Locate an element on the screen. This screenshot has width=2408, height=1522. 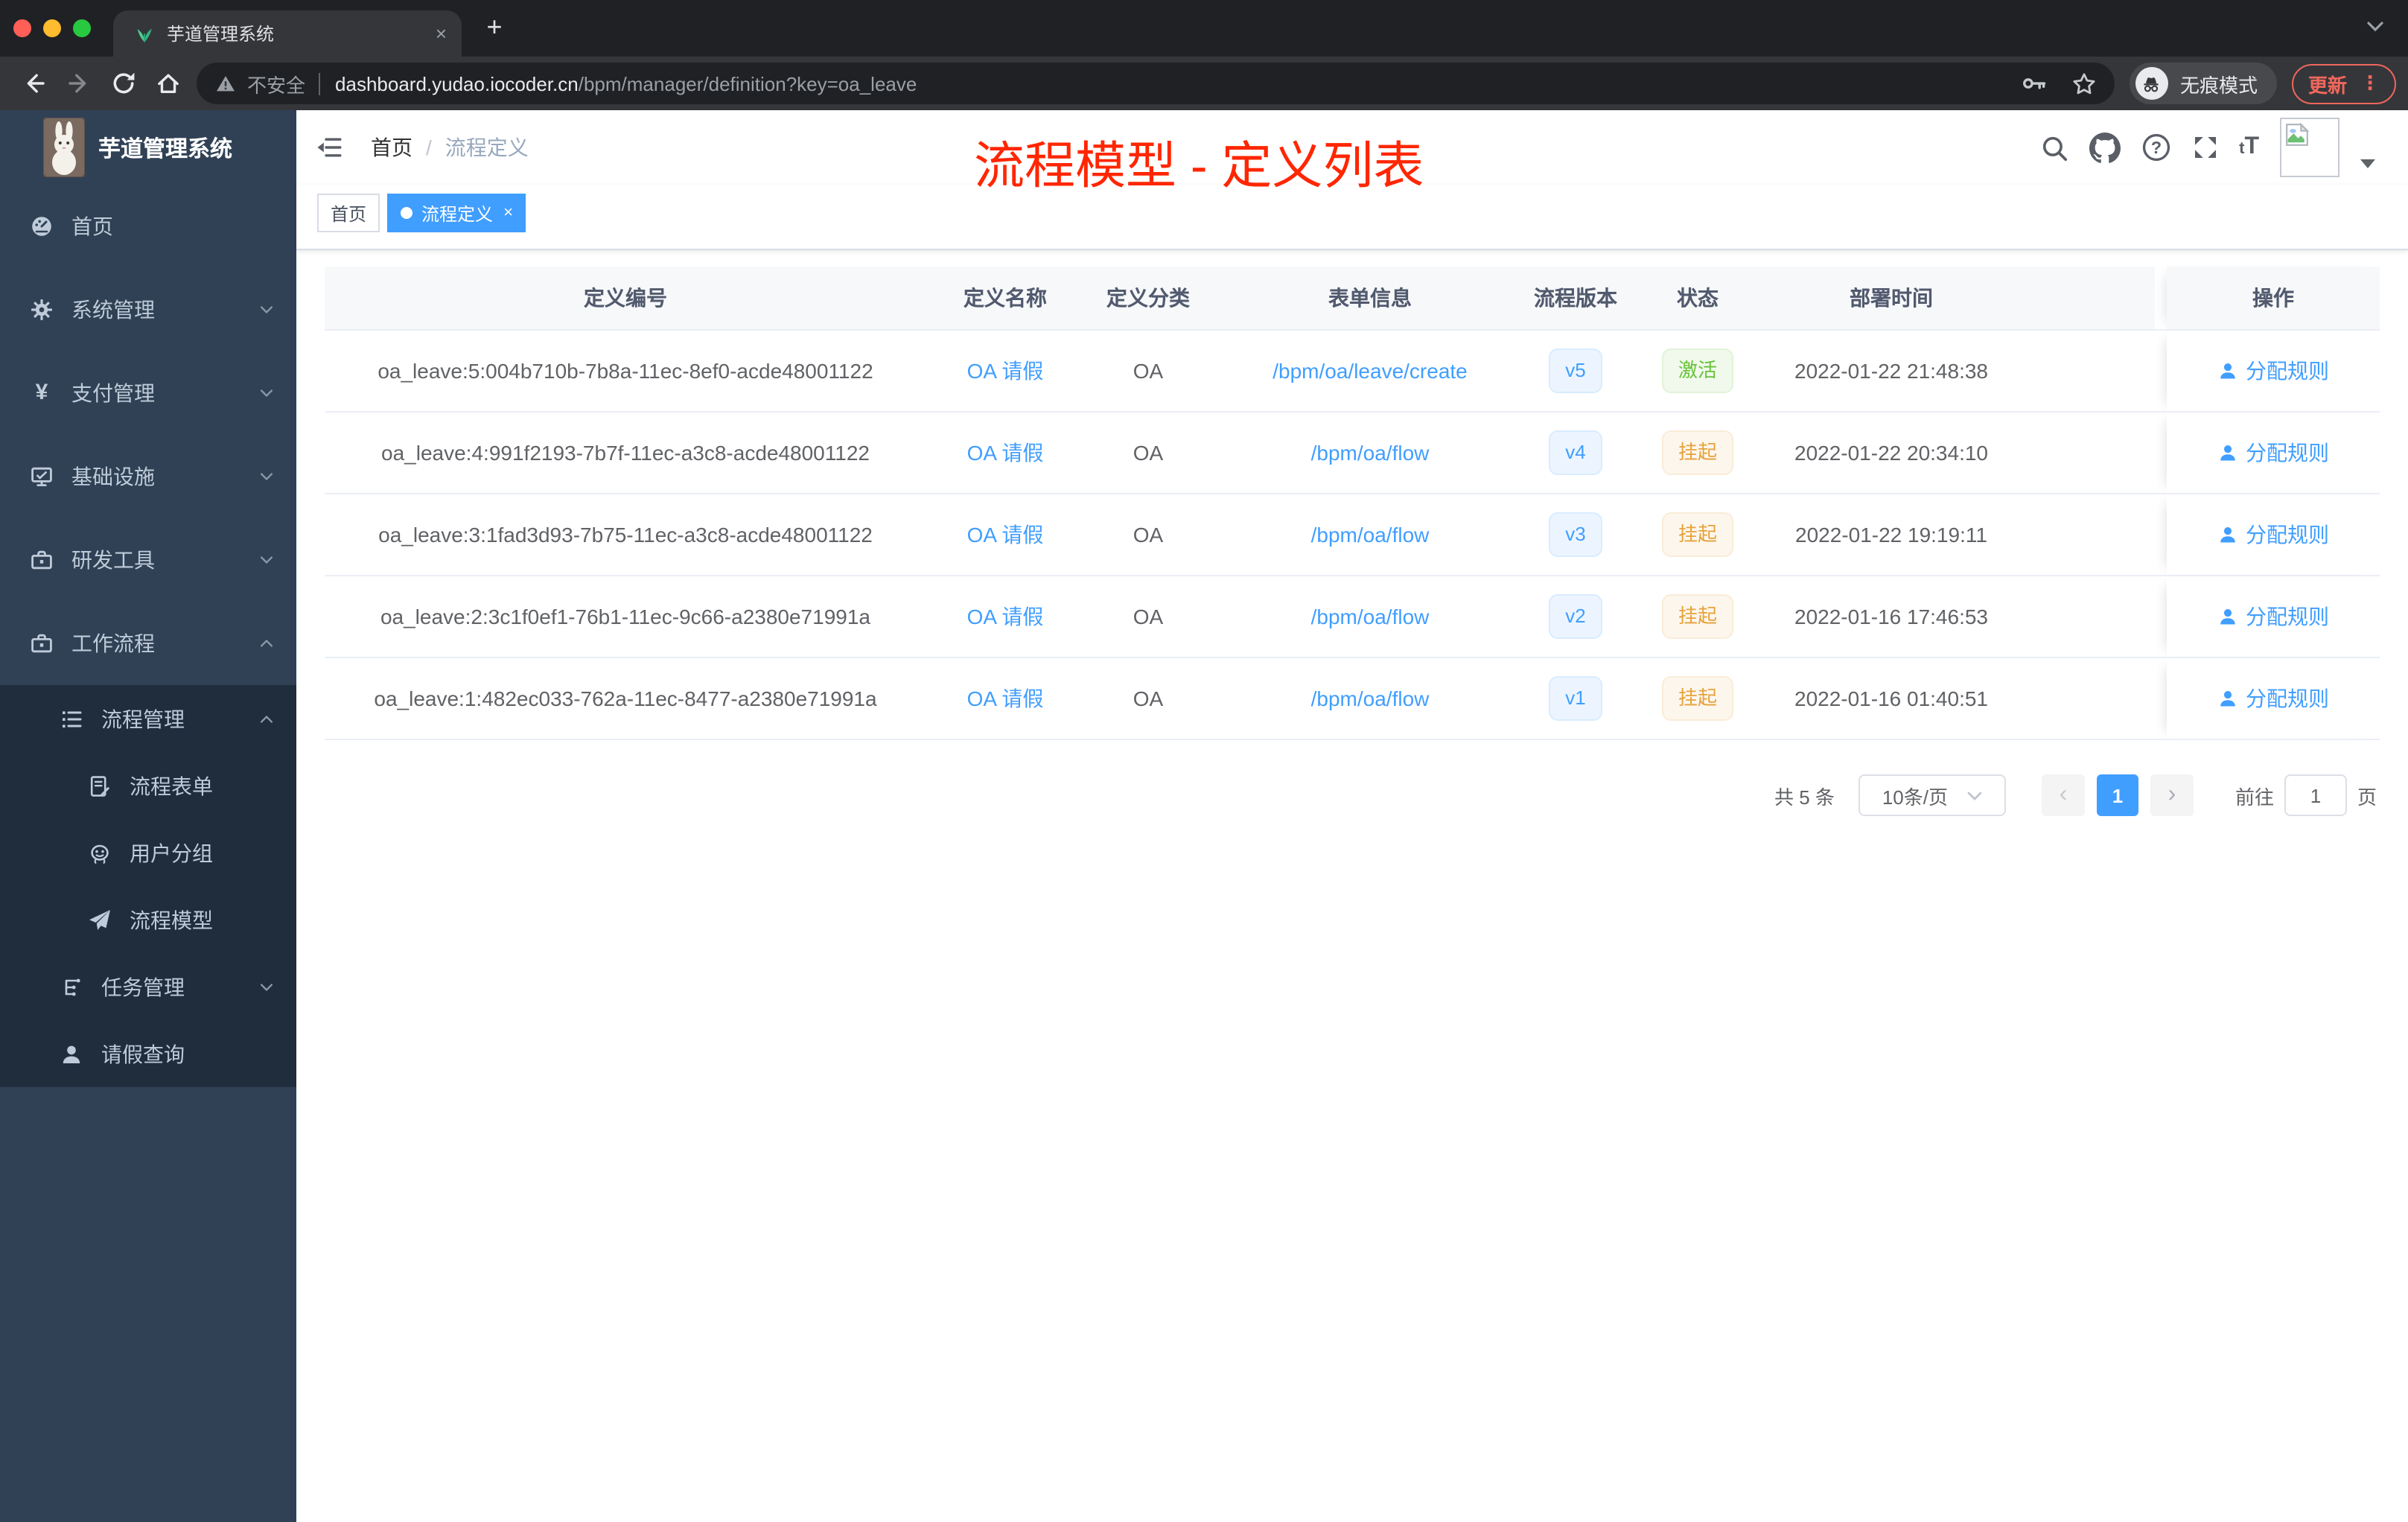
tag-close-icon: × is located at coordinates (508, 213).